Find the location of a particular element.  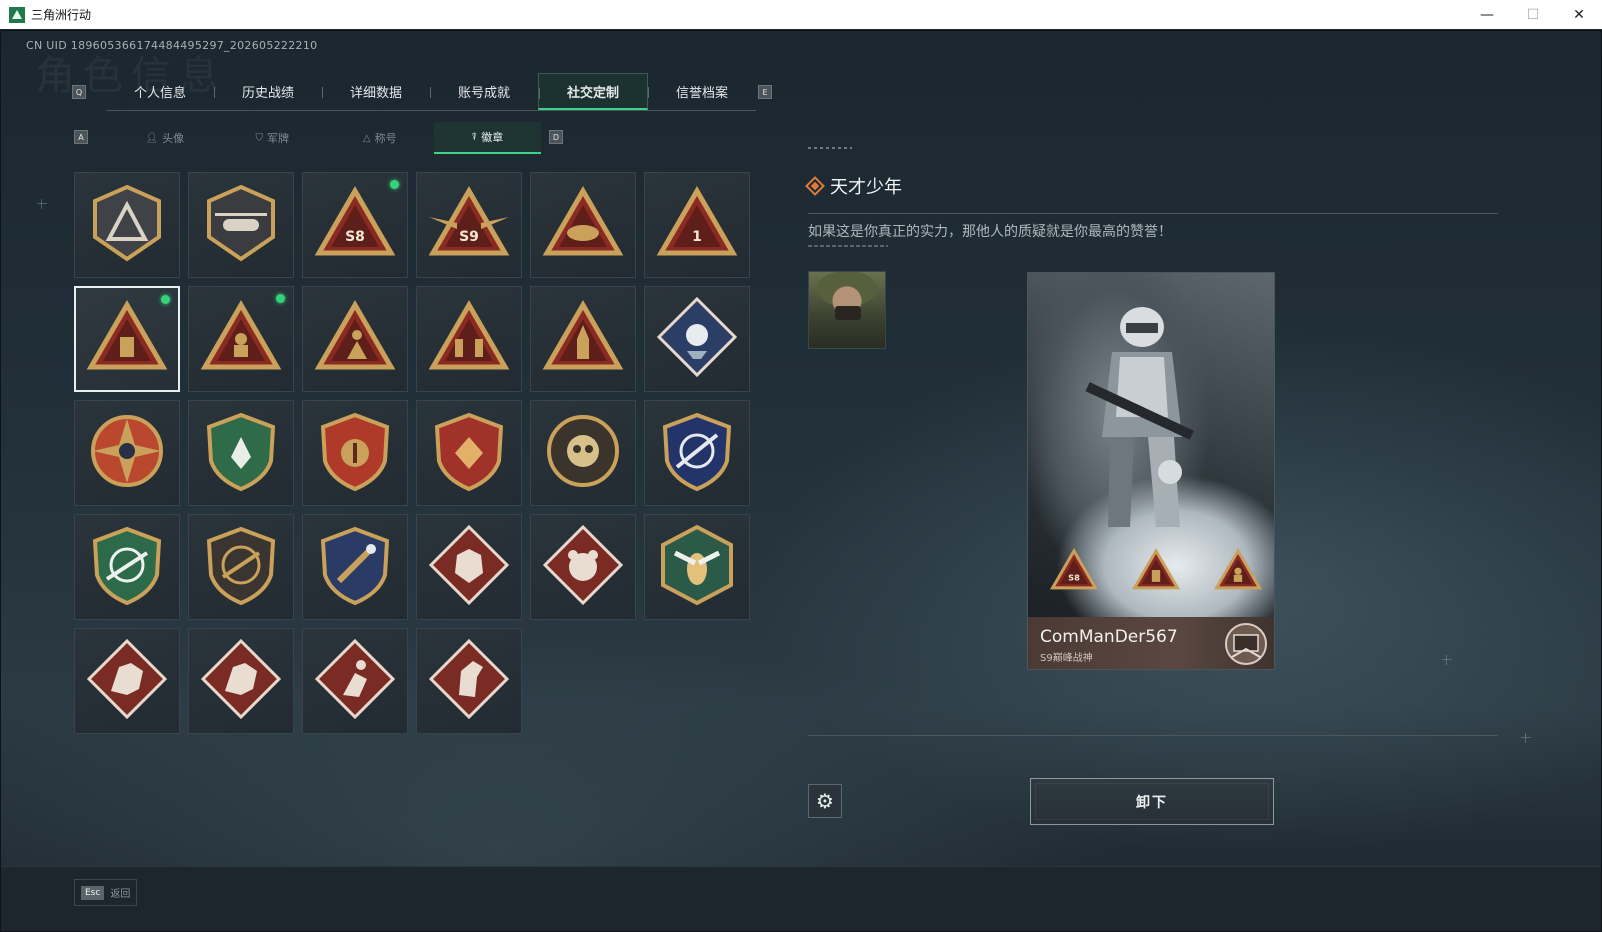

close-button: ✕ is located at coordinates (1579, 15).